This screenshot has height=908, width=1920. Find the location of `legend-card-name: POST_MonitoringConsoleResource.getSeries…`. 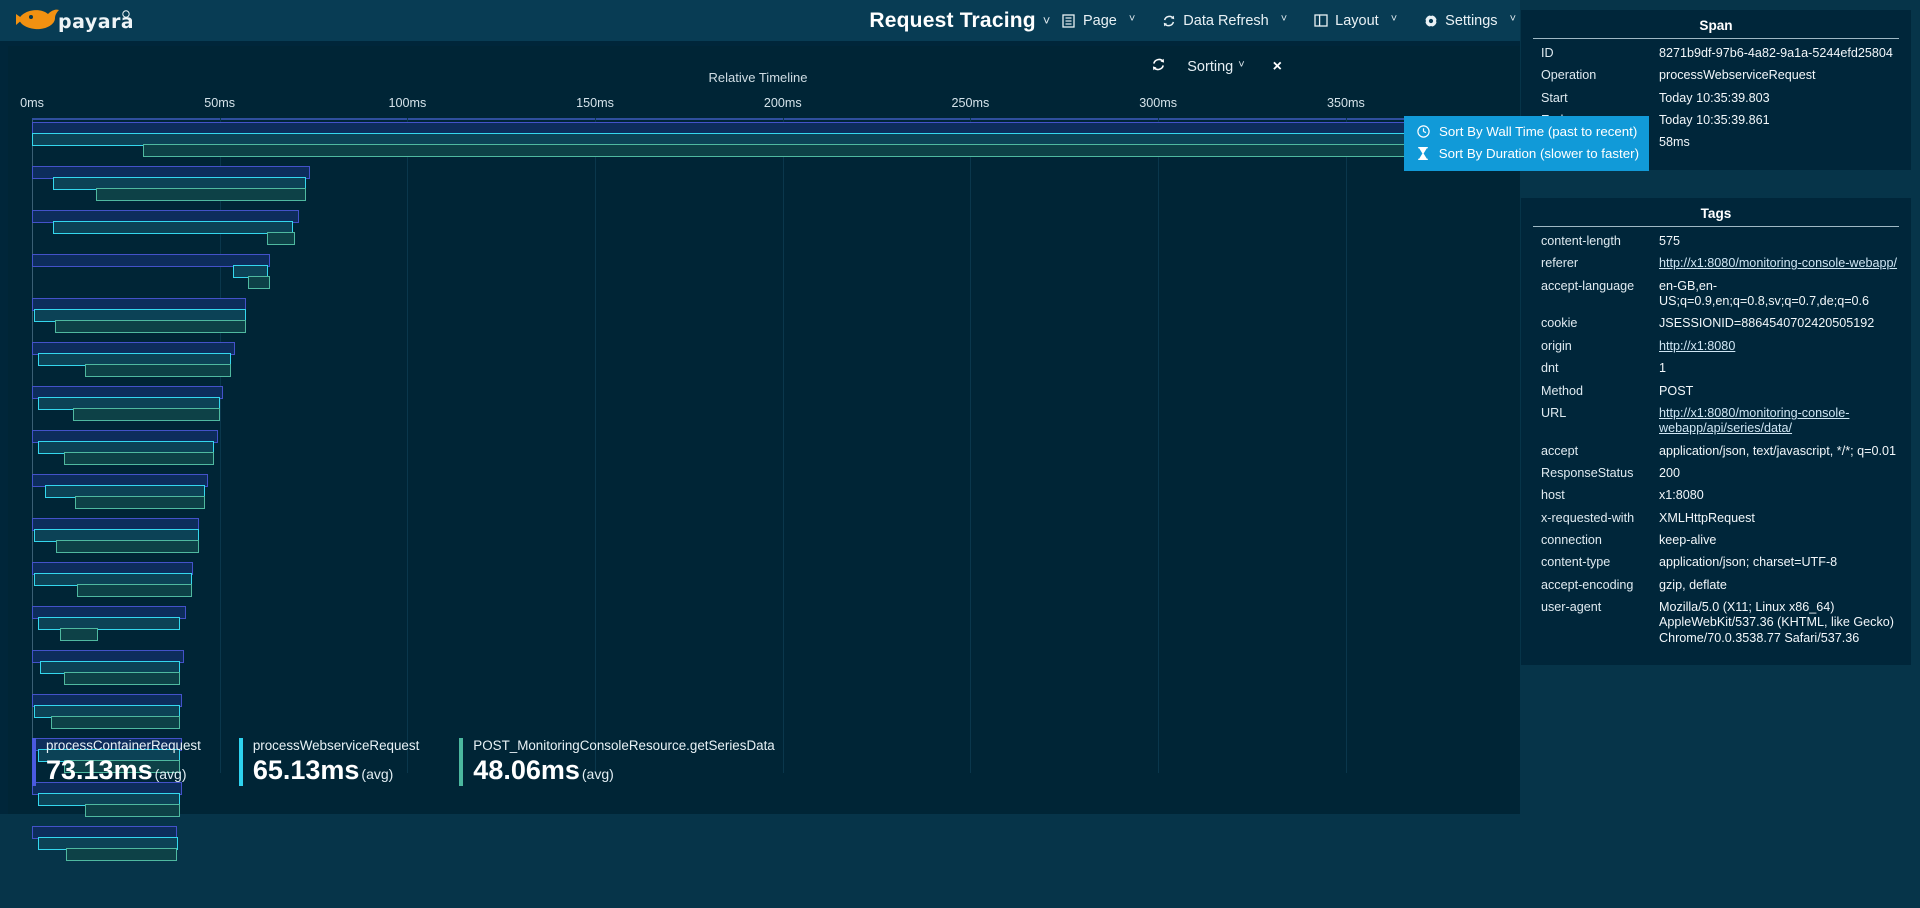

legend-card-name: POST_MonitoringConsoleResource.getSeries… is located at coordinates (624, 745).